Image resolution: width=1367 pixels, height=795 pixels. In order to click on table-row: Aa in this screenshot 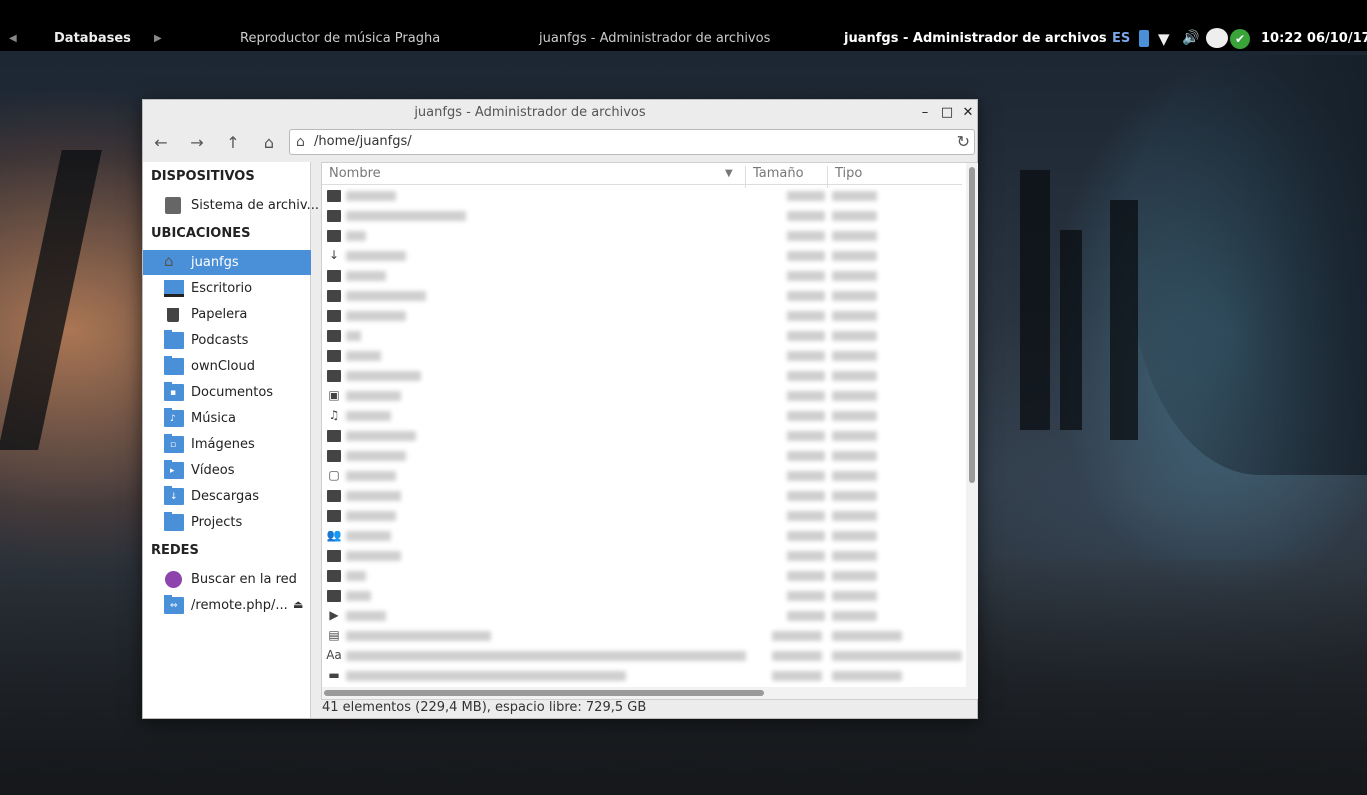, I will do `click(642, 656)`.